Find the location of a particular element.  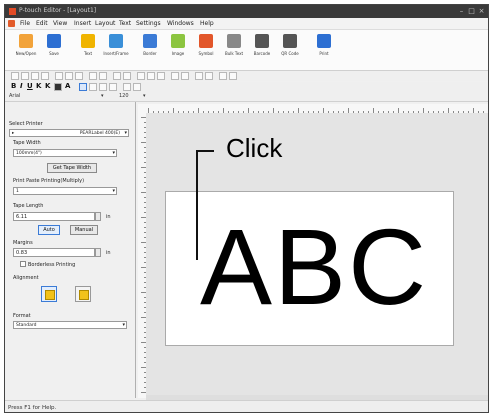

align-vertical-icon is located at coordinates (84, 295).